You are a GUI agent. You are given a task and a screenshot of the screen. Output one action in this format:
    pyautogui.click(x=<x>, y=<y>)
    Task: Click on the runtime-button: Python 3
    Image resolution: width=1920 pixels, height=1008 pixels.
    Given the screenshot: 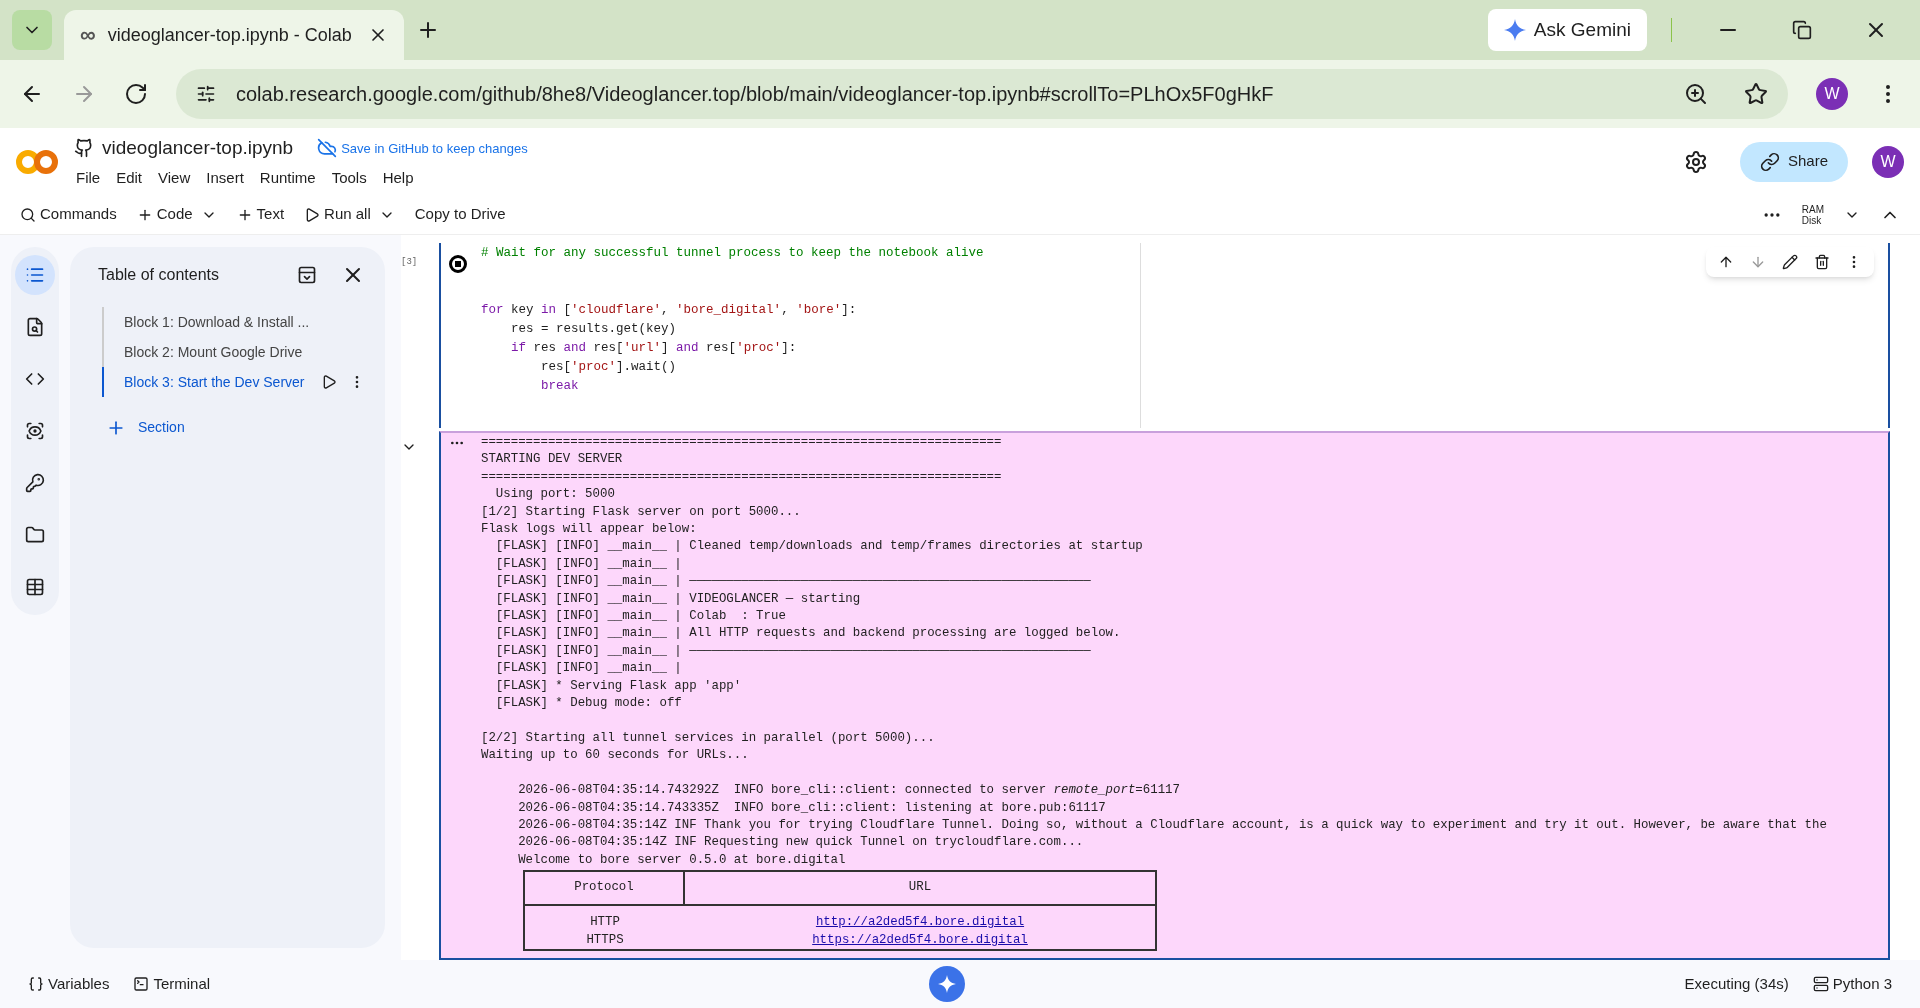 What is the action you would take?
    pyautogui.click(x=1852, y=984)
    